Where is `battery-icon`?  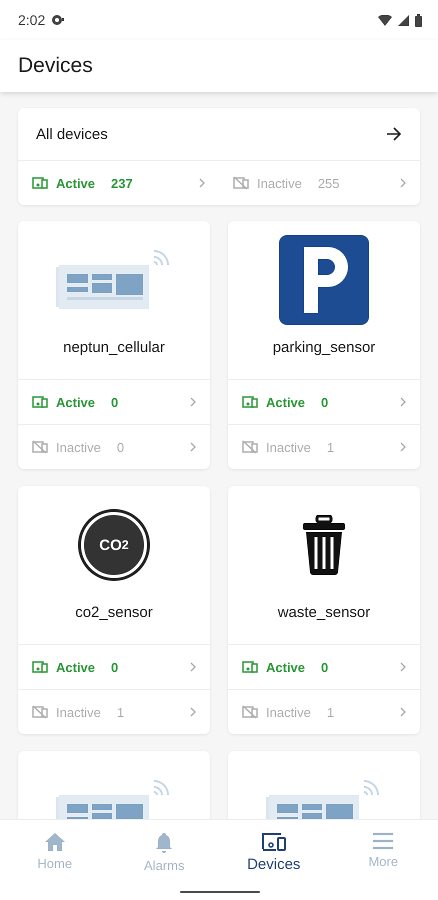
battery-icon is located at coordinates (418, 20).